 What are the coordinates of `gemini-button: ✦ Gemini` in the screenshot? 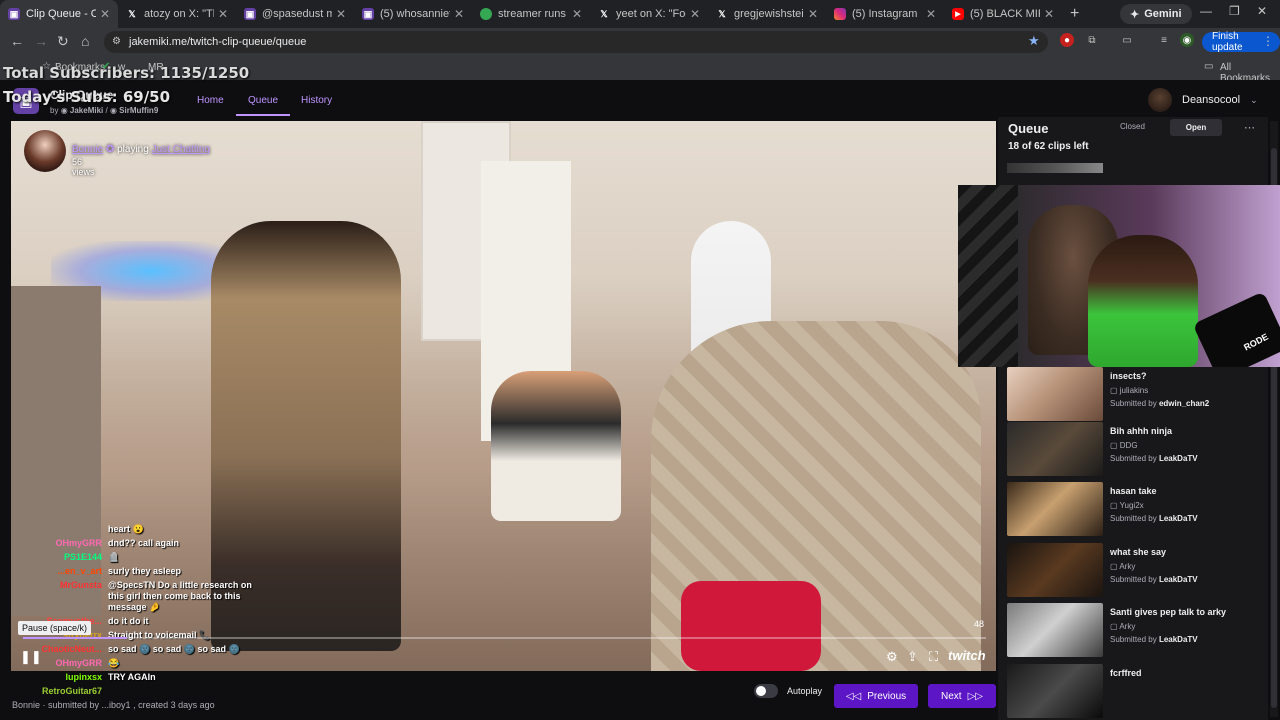 It's located at (1156, 14).